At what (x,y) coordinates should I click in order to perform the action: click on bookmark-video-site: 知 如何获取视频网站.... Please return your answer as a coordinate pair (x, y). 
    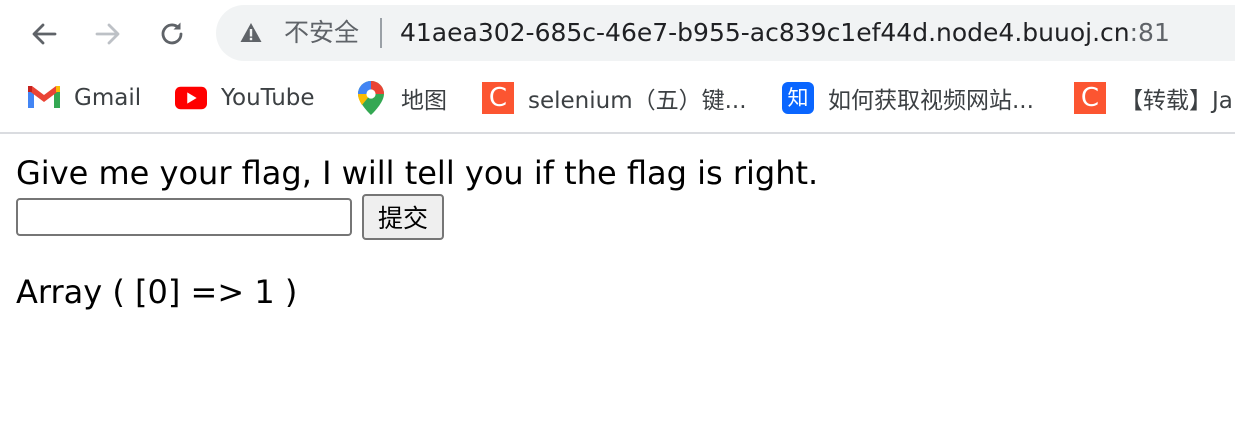
    Looking at the image, I should click on (908, 98).